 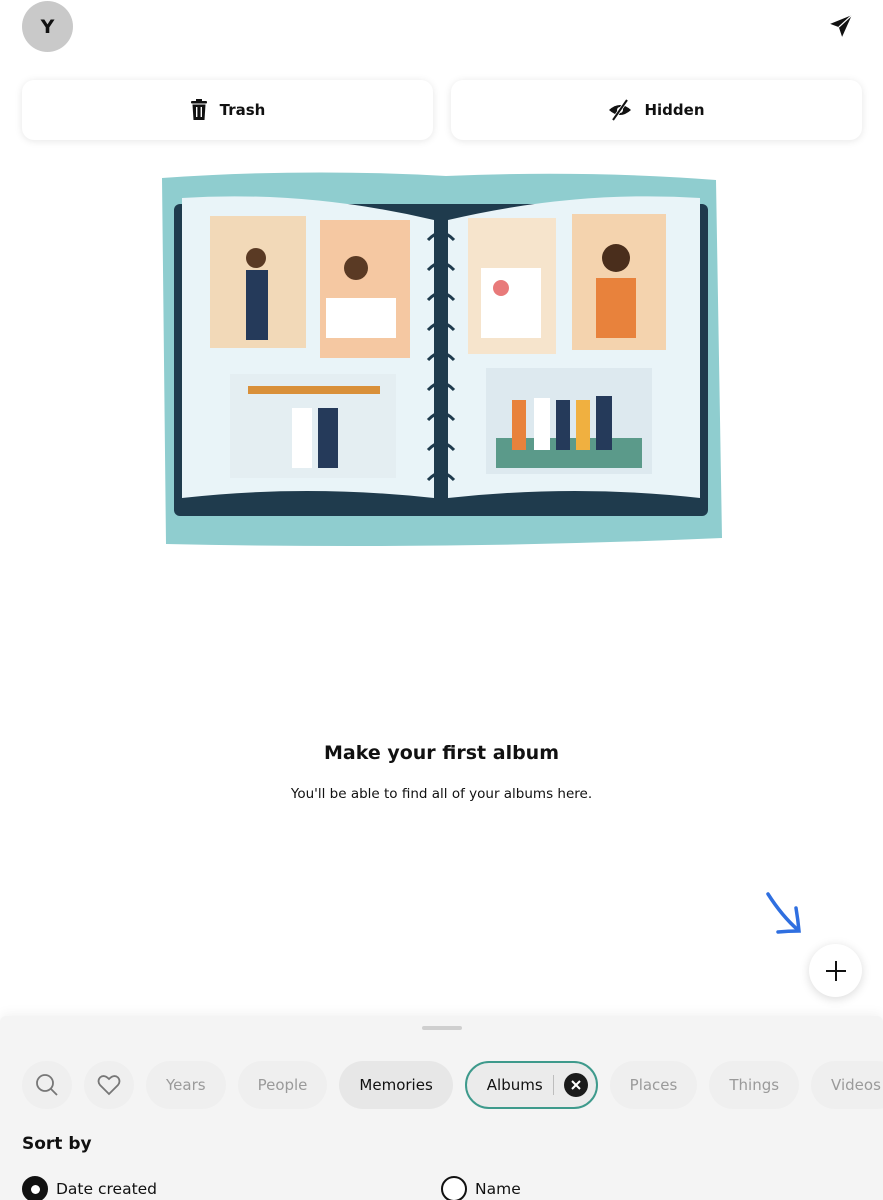 I want to click on sheet-grabber, so click(x=442, y=1028).